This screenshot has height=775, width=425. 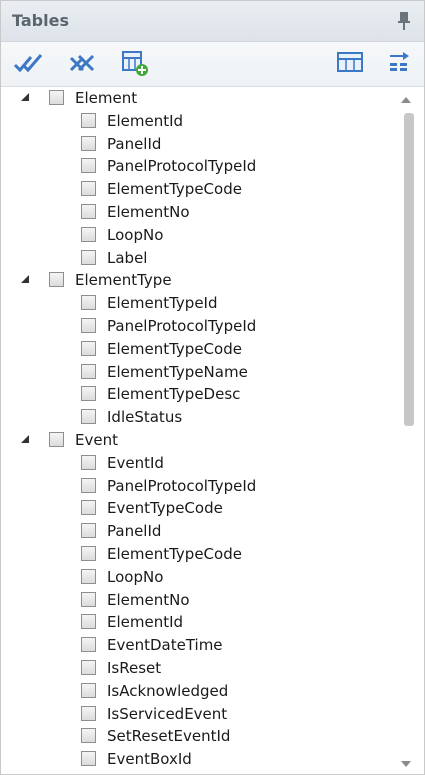 I want to click on table-label: Event, so click(x=96, y=440).